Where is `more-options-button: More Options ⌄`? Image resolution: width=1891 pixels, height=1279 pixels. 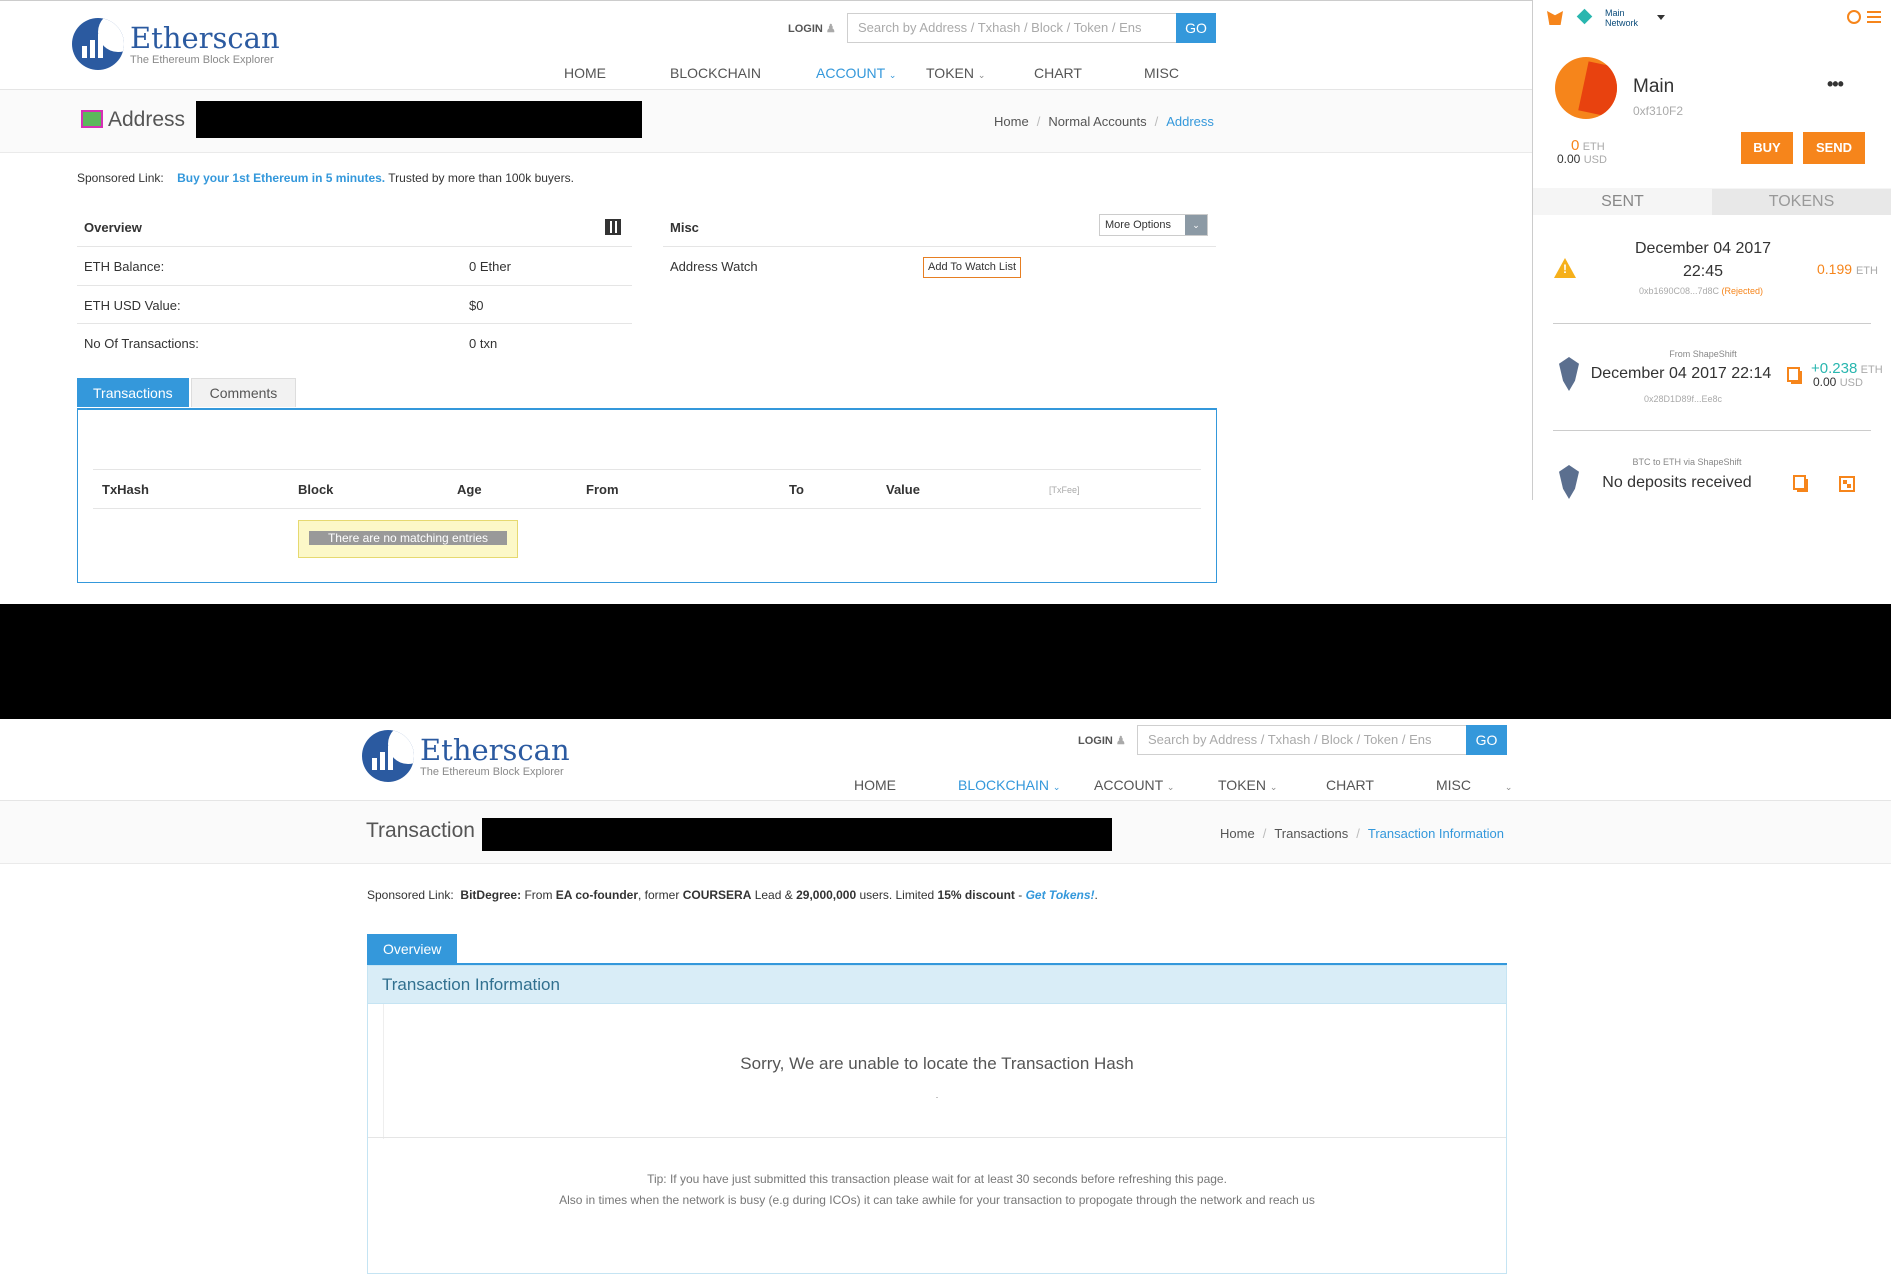 more-options-button: More Options ⌄ is located at coordinates (1153, 225).